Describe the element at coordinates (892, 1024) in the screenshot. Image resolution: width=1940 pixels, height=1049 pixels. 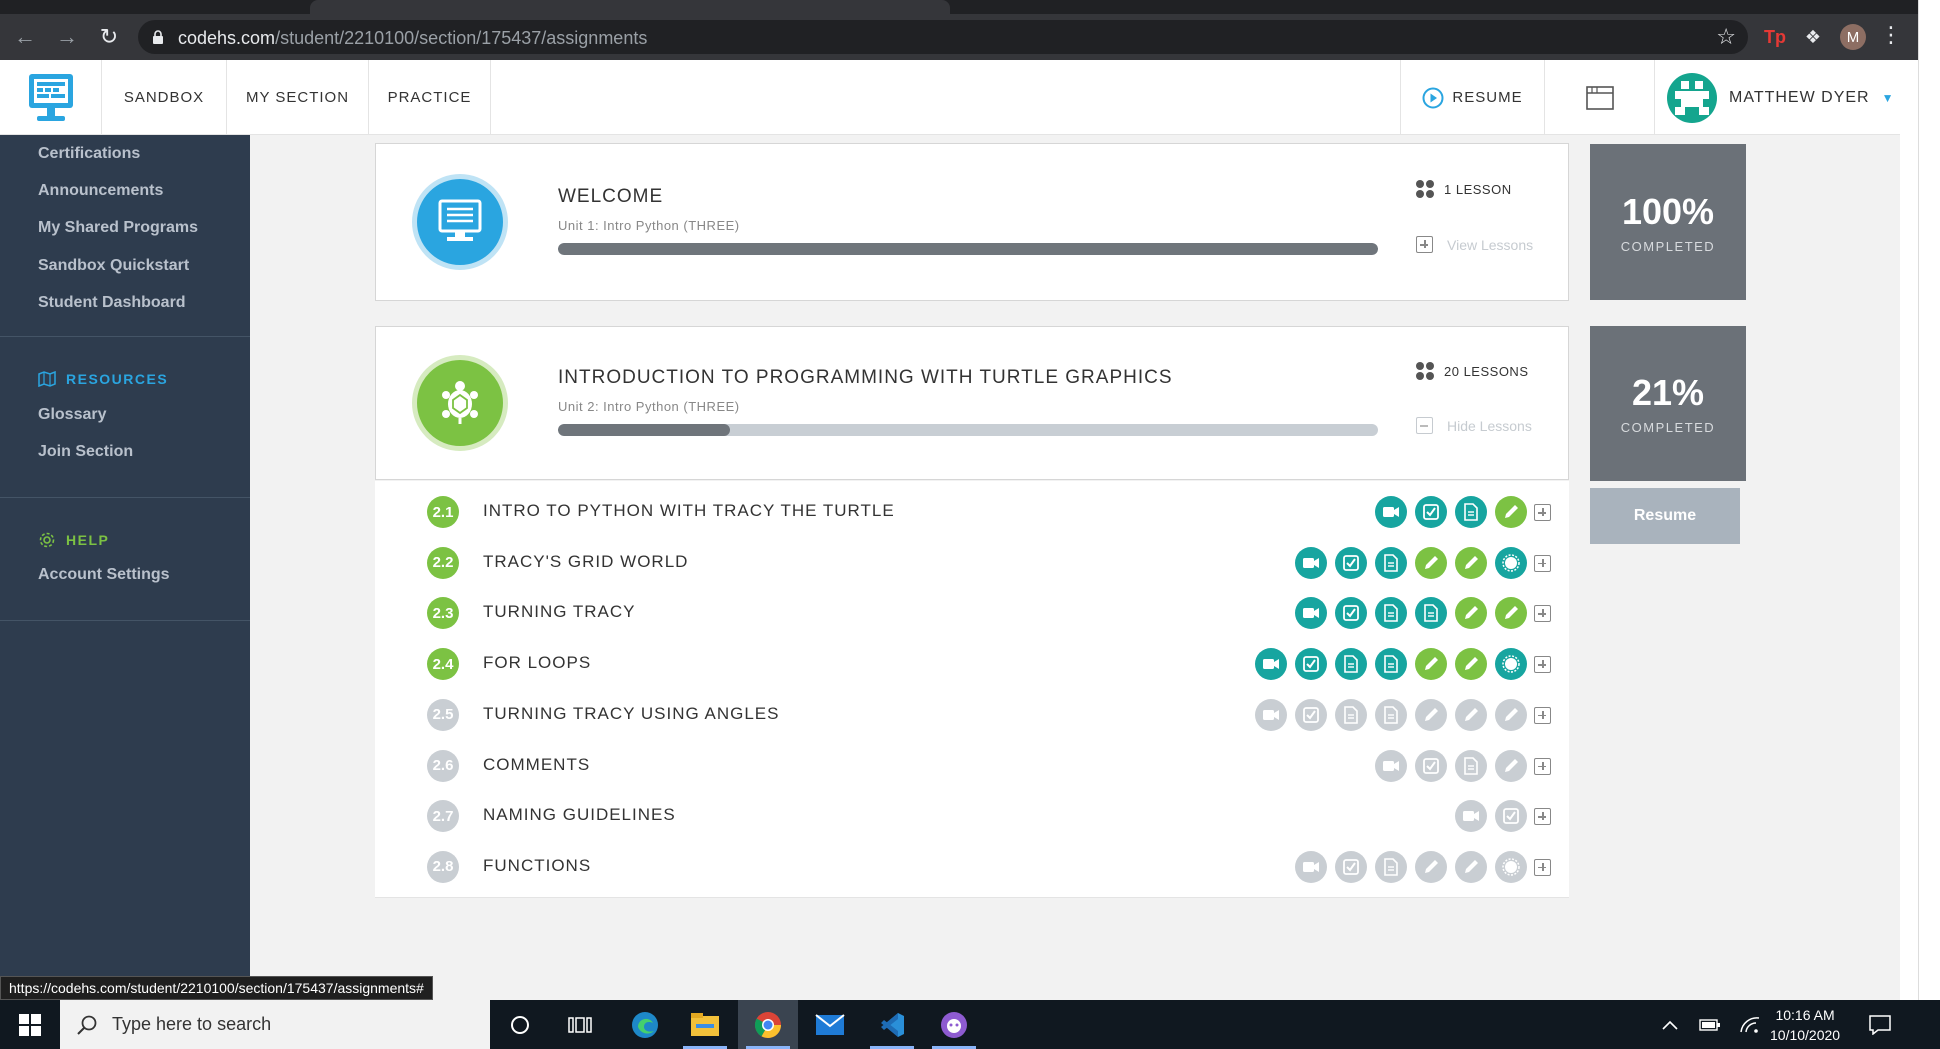
I see `vscode-icon` at that location.